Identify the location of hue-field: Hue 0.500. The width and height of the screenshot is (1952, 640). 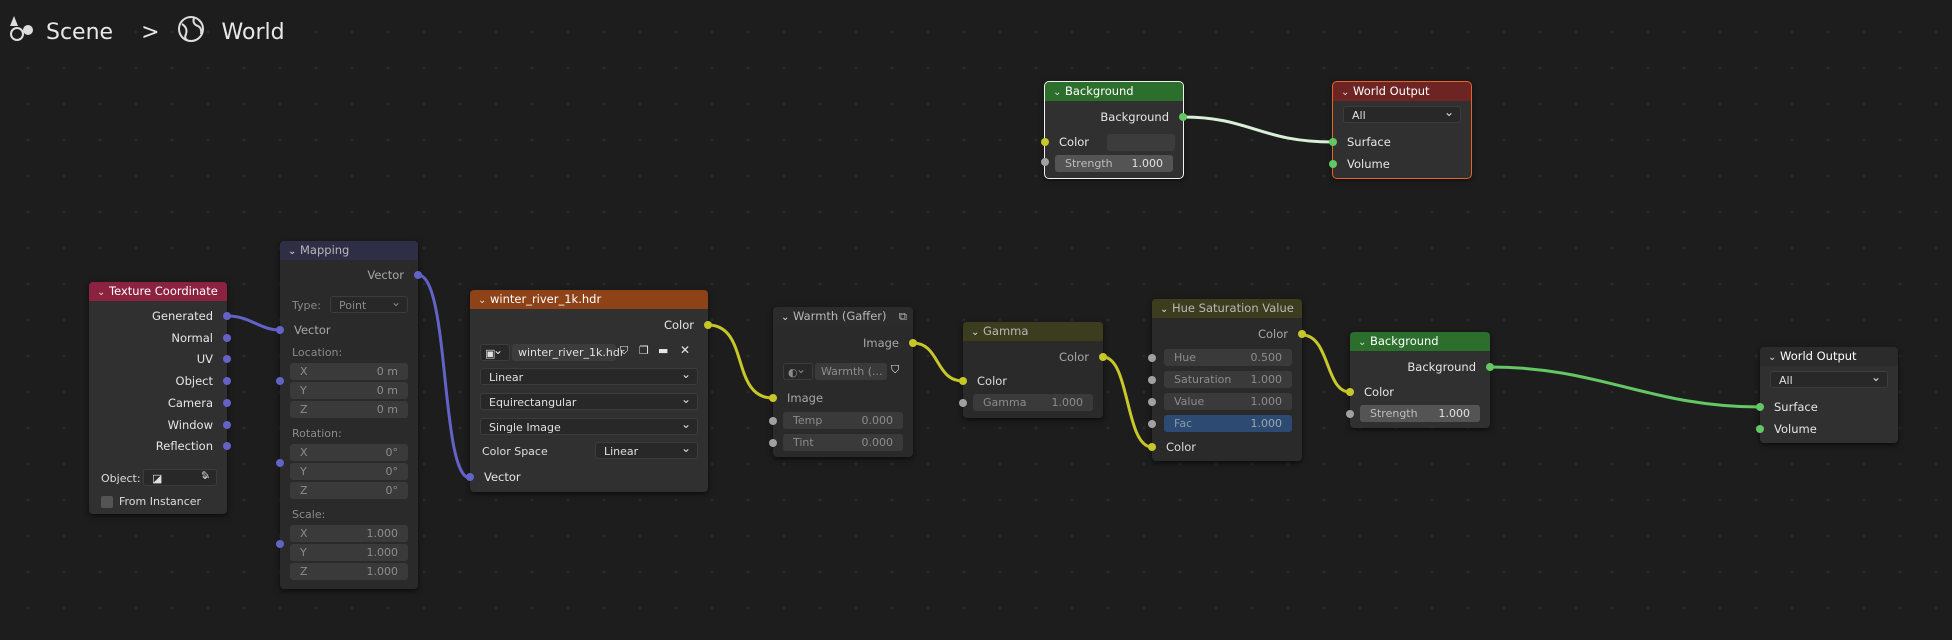
(1228, 357).